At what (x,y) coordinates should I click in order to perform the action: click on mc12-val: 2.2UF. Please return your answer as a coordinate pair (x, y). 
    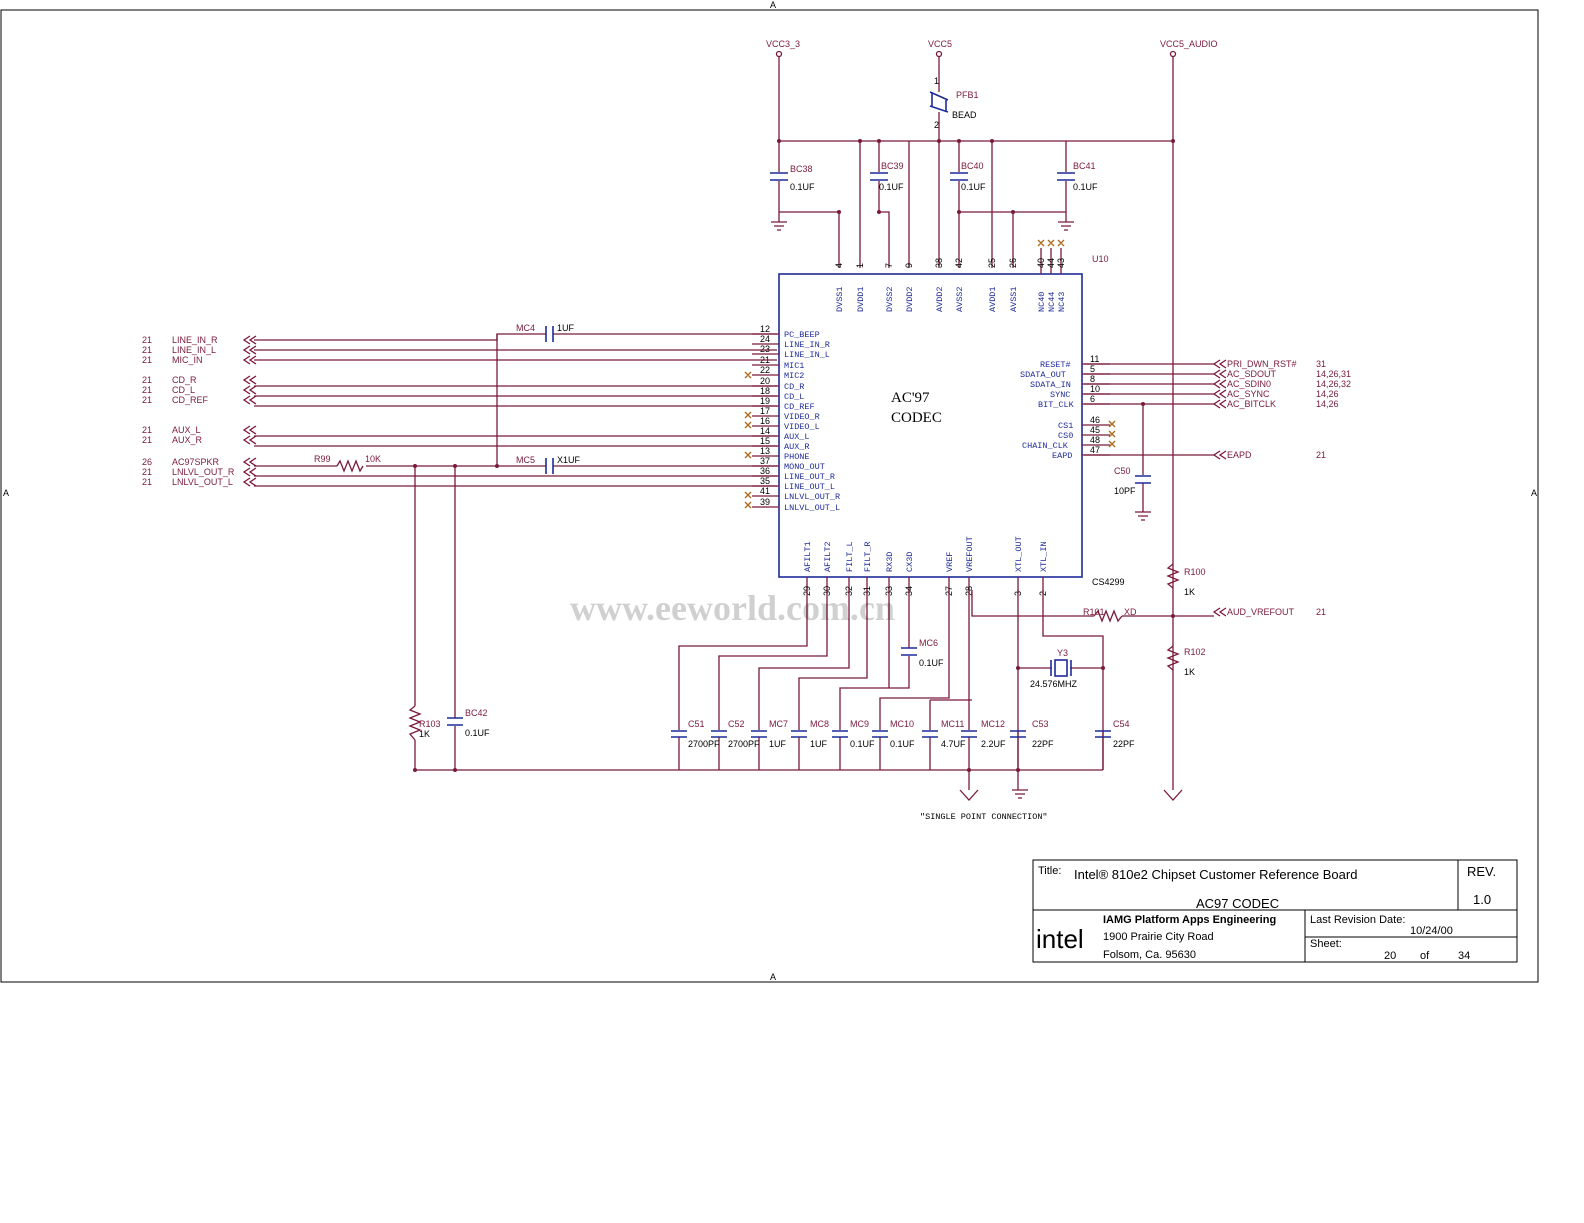
    Looking at the image, I should click on (993, 744).